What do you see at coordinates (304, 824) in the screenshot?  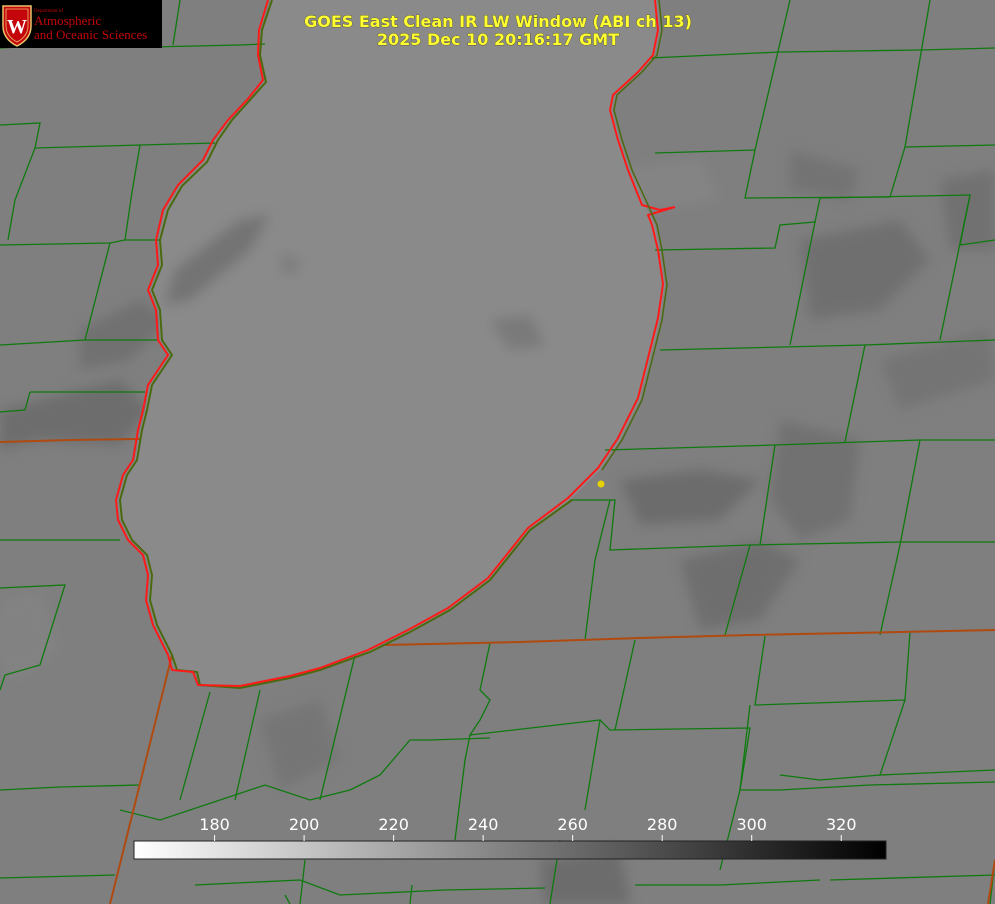 I see `colorbar-tick-label: 200` at bounding box center [304, 824].